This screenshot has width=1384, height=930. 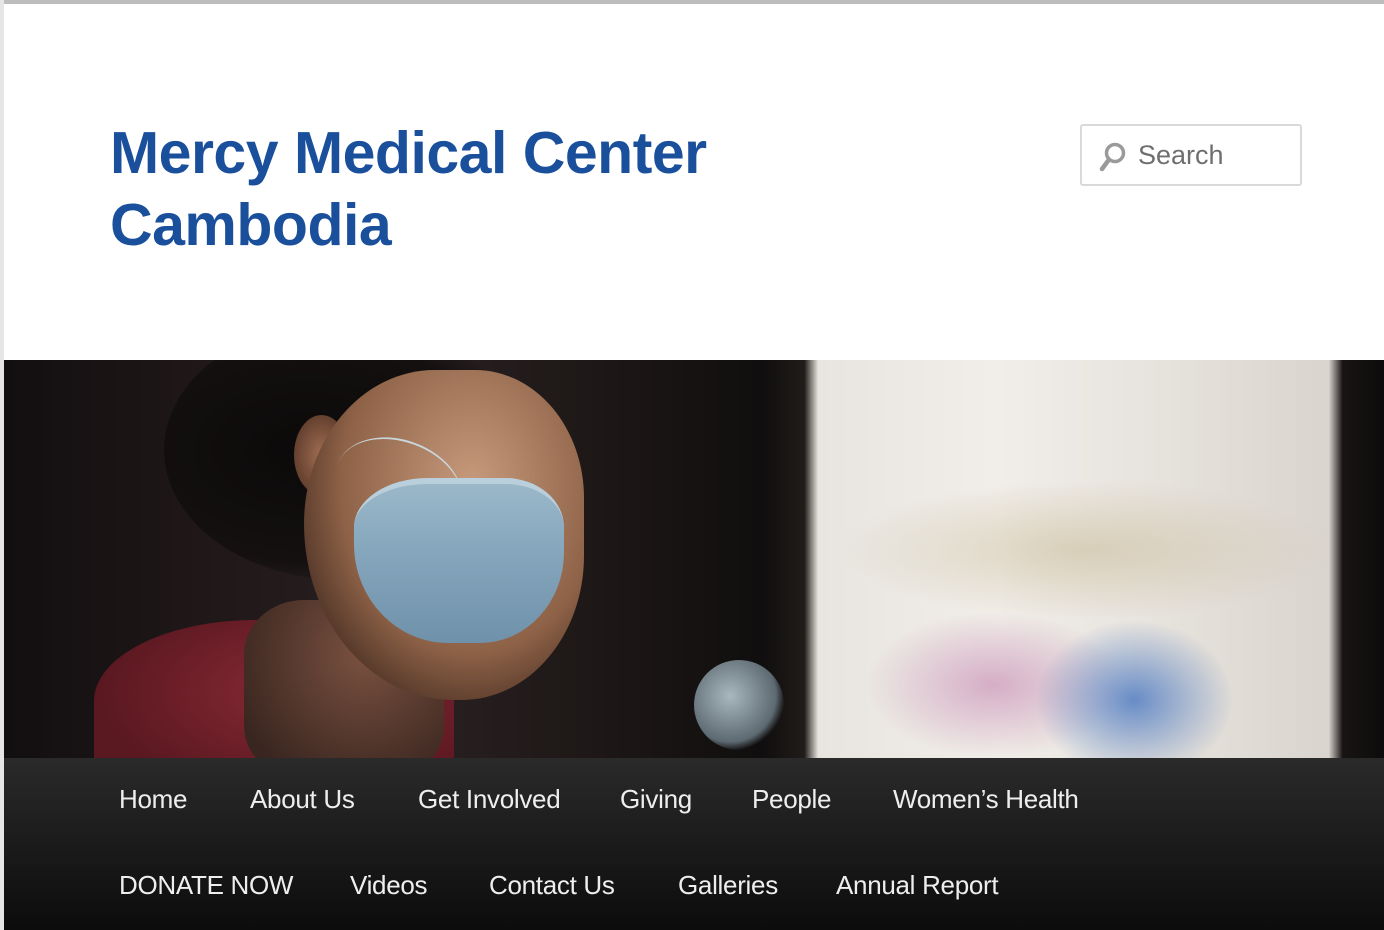 I want to click on nav-get-involved: Get Involved, so click(x=489, y=799).